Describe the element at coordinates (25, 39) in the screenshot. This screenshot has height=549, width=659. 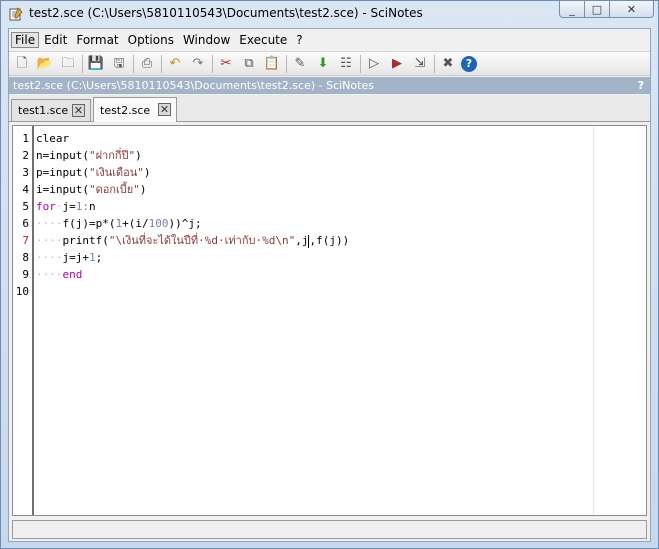
I see `menu-file: File` at that location.